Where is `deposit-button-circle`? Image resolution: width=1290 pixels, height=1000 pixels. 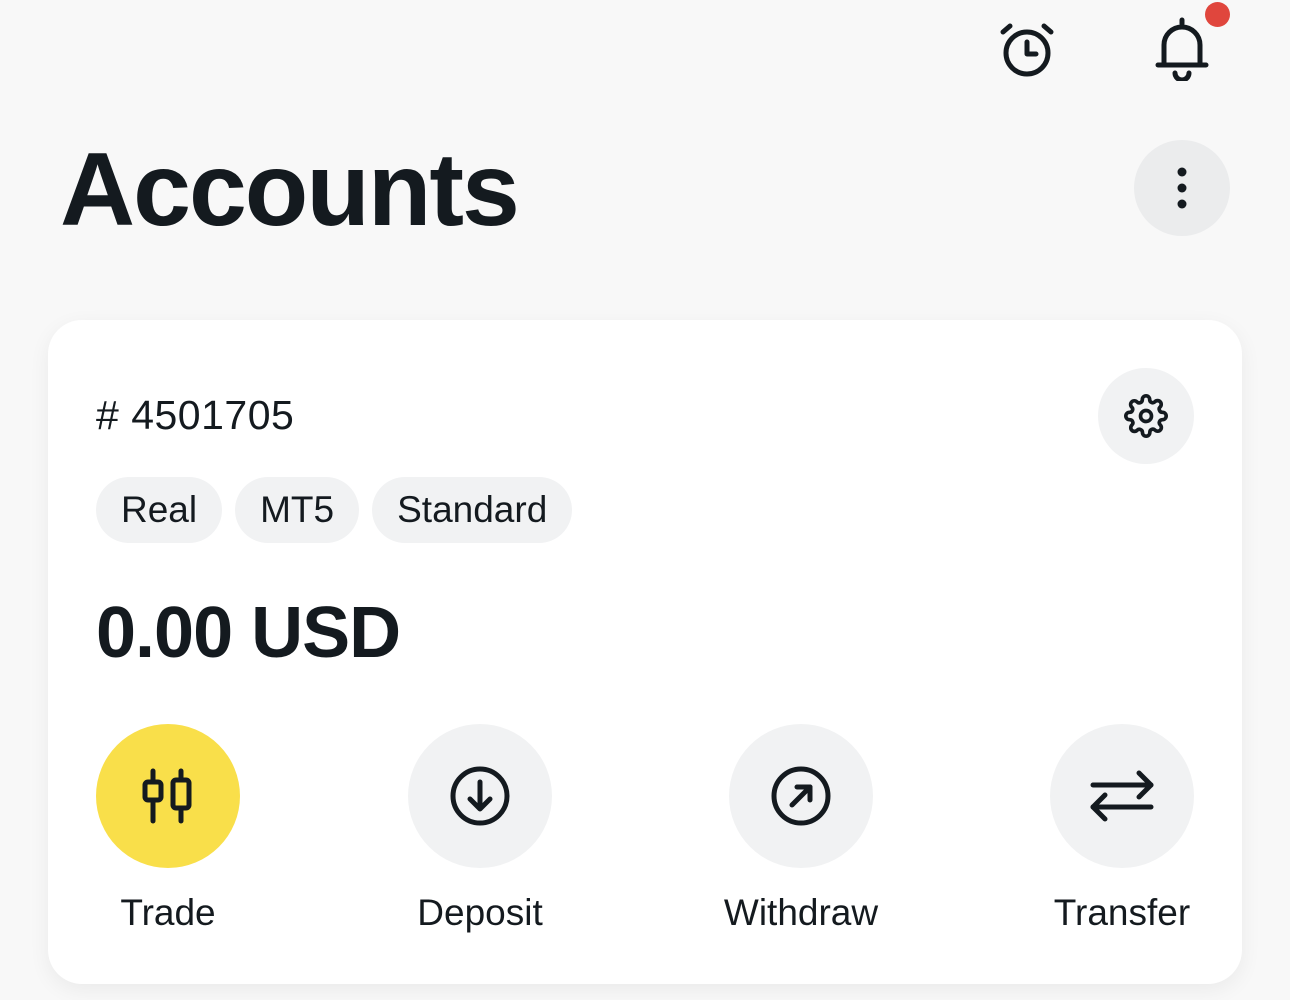 deposit-button-circle is located at coordinates (480, 796).